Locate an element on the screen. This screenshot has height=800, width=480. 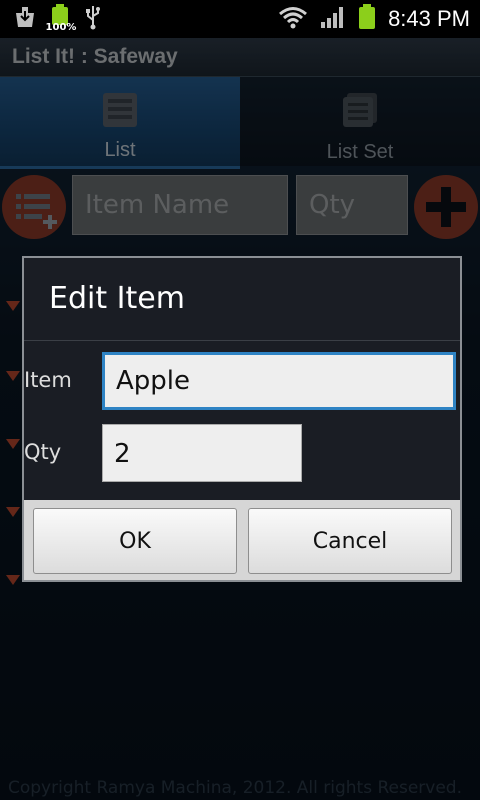
dialog-title: Edit Item is located at coordinates (242, 299).